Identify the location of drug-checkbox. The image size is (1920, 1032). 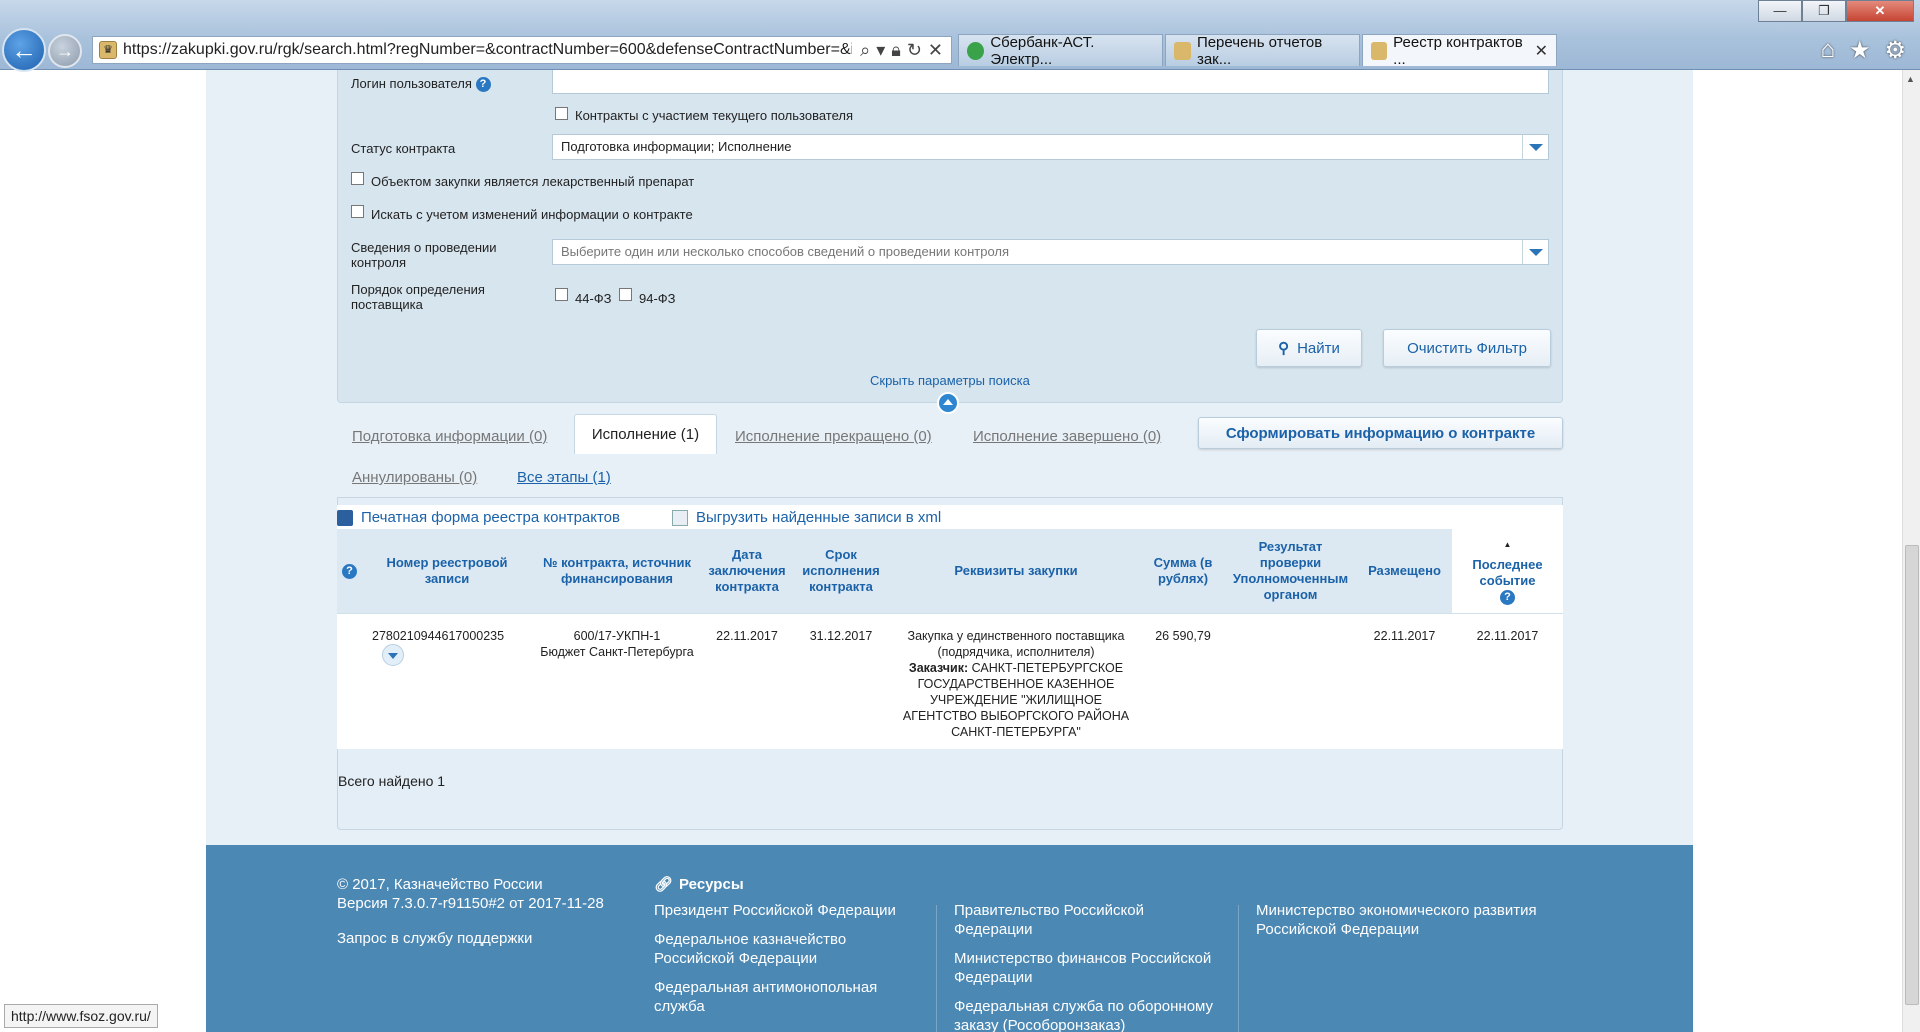
(357, 178).